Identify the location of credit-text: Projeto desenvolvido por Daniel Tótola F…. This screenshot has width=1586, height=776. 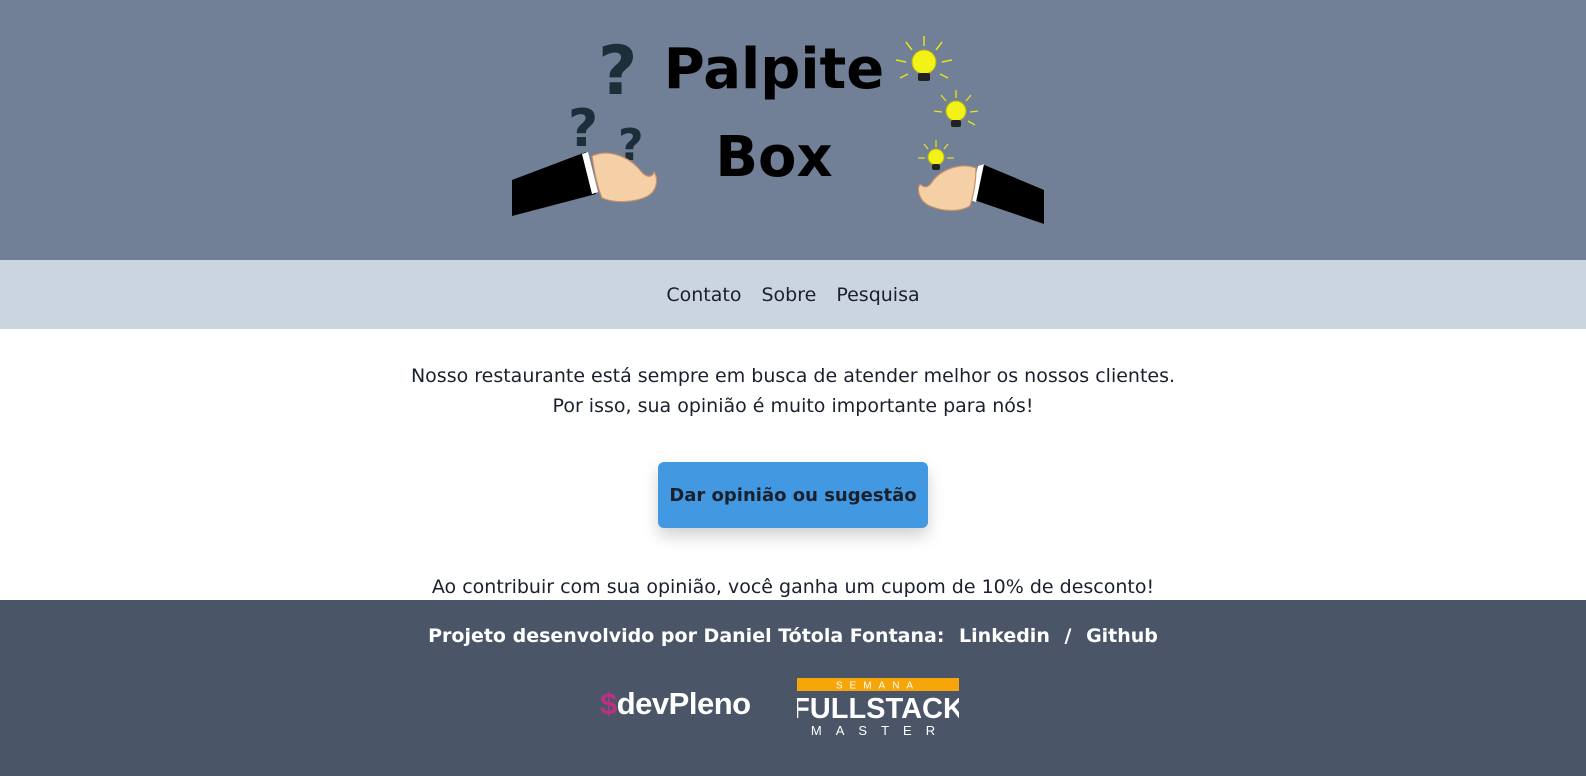
(686, 636).